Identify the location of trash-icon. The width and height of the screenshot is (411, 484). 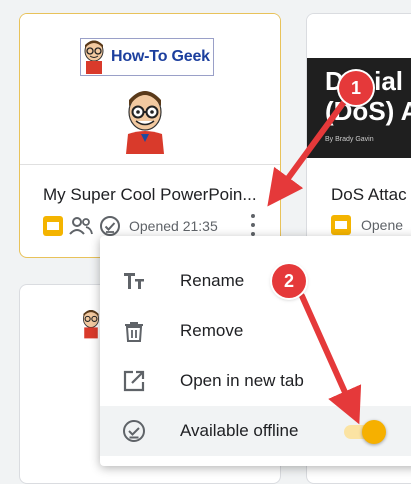
(134, 332).